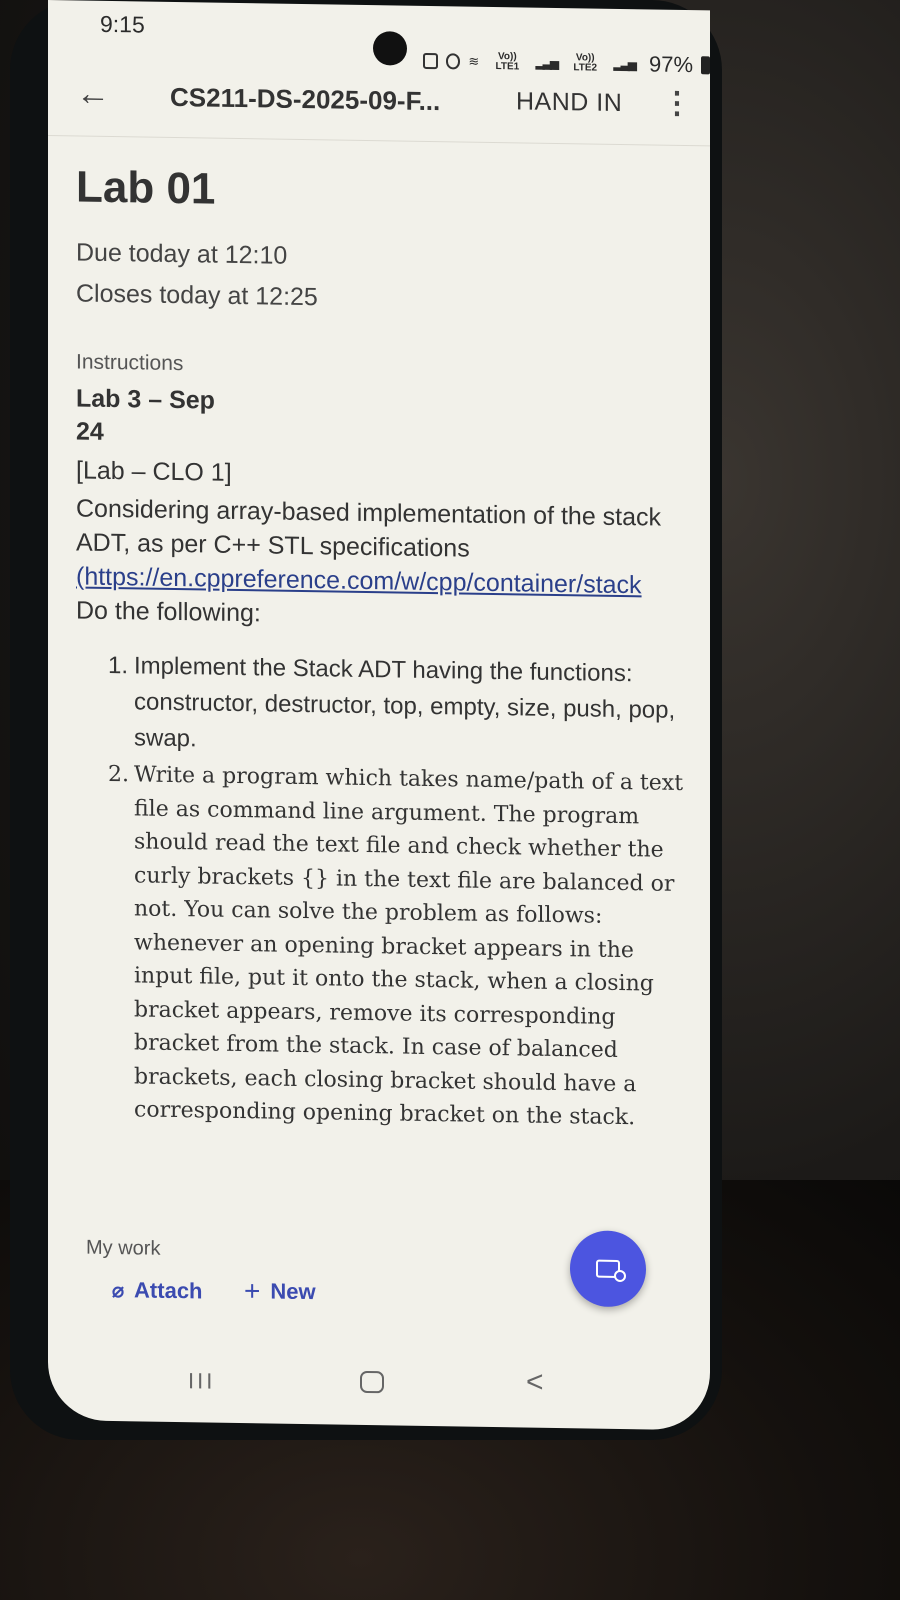  What do you see at coordinates (118, 774) in the screenshot?
I see `task-number: 2.` at bounding box center [118, 774].